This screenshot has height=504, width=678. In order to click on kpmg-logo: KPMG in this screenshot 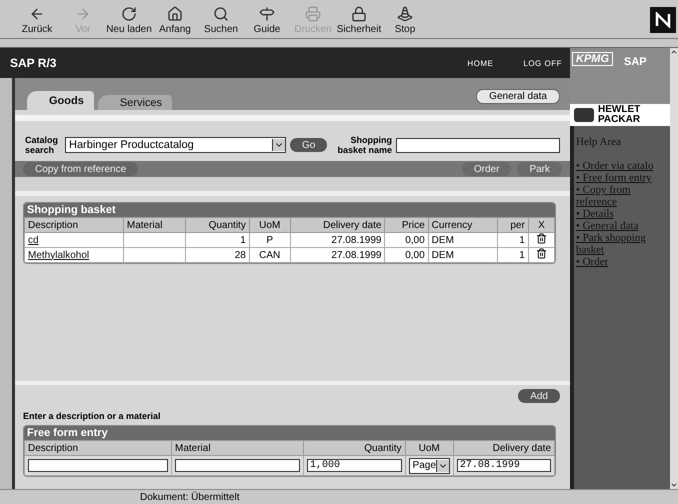, I will do `click(592, 59)`.